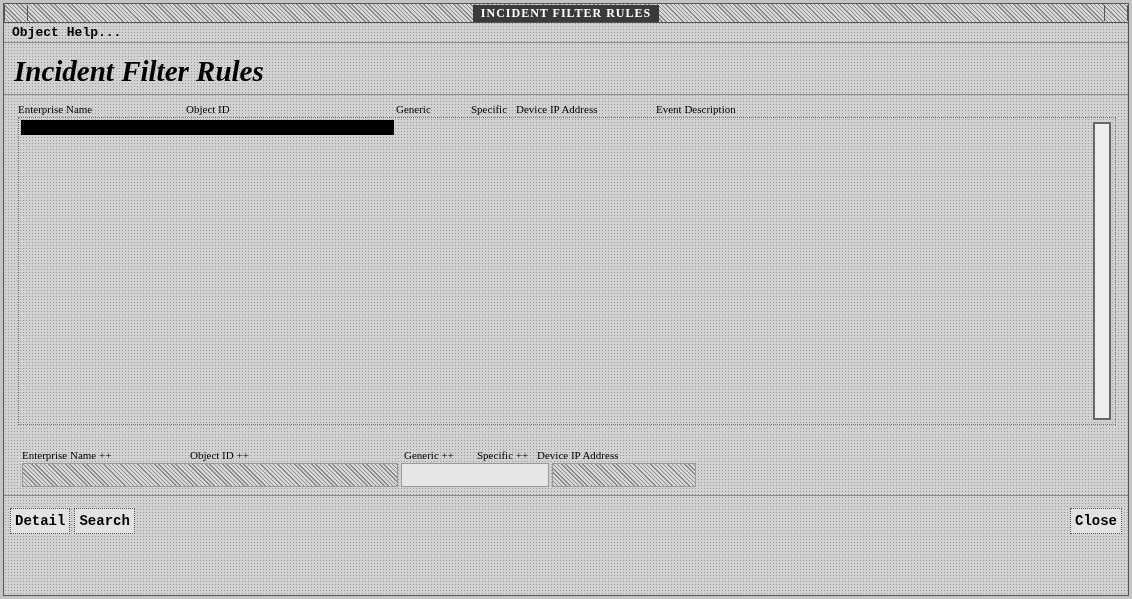 This screenshot has width=1132, height=599. Describe the element at coordinates (503, 455) in the screenshot. I see `field-label: Specific ++` at that location.